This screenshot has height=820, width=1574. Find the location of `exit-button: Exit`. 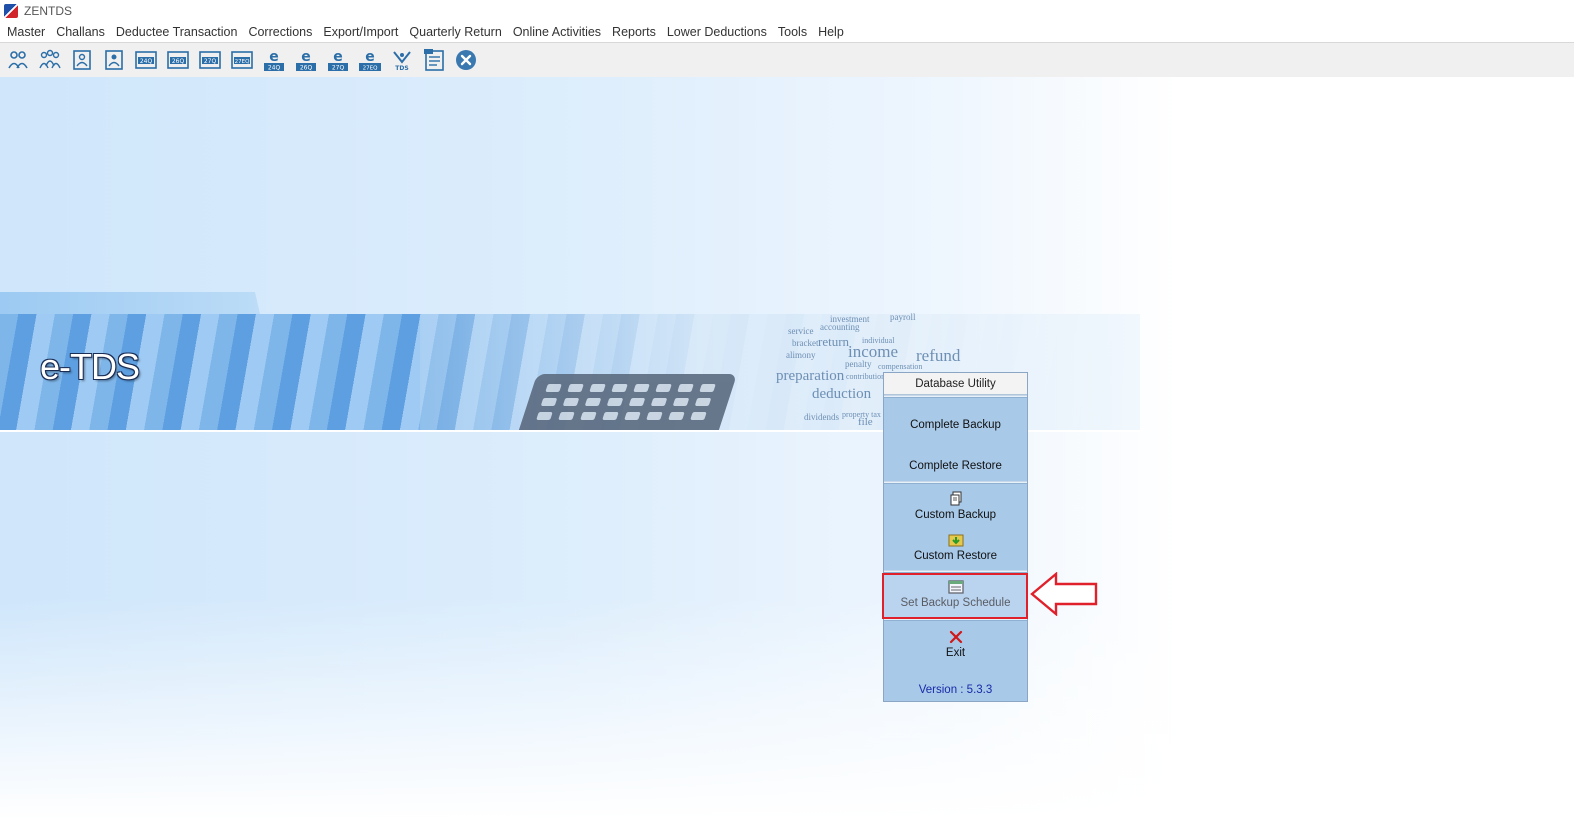

exit-button: Exit is located at coordinates (955, 644).